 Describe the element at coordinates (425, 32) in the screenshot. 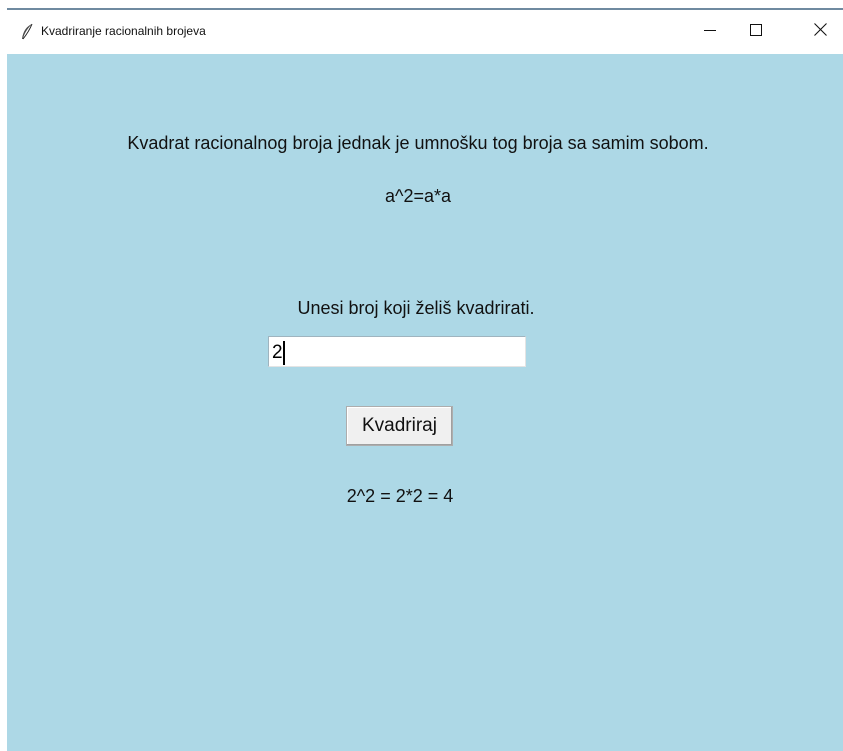

I see `title-bar: Kvadriranje racionalnih brojeva` at that location.